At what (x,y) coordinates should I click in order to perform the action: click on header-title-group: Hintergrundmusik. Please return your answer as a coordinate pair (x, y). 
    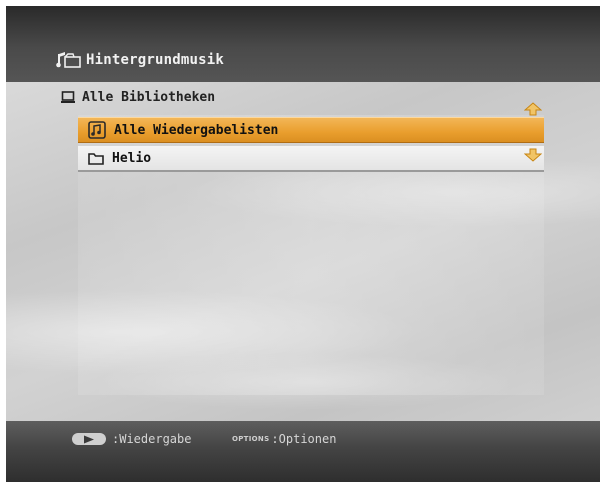
    Looking at the image, I should click on (140, 60).